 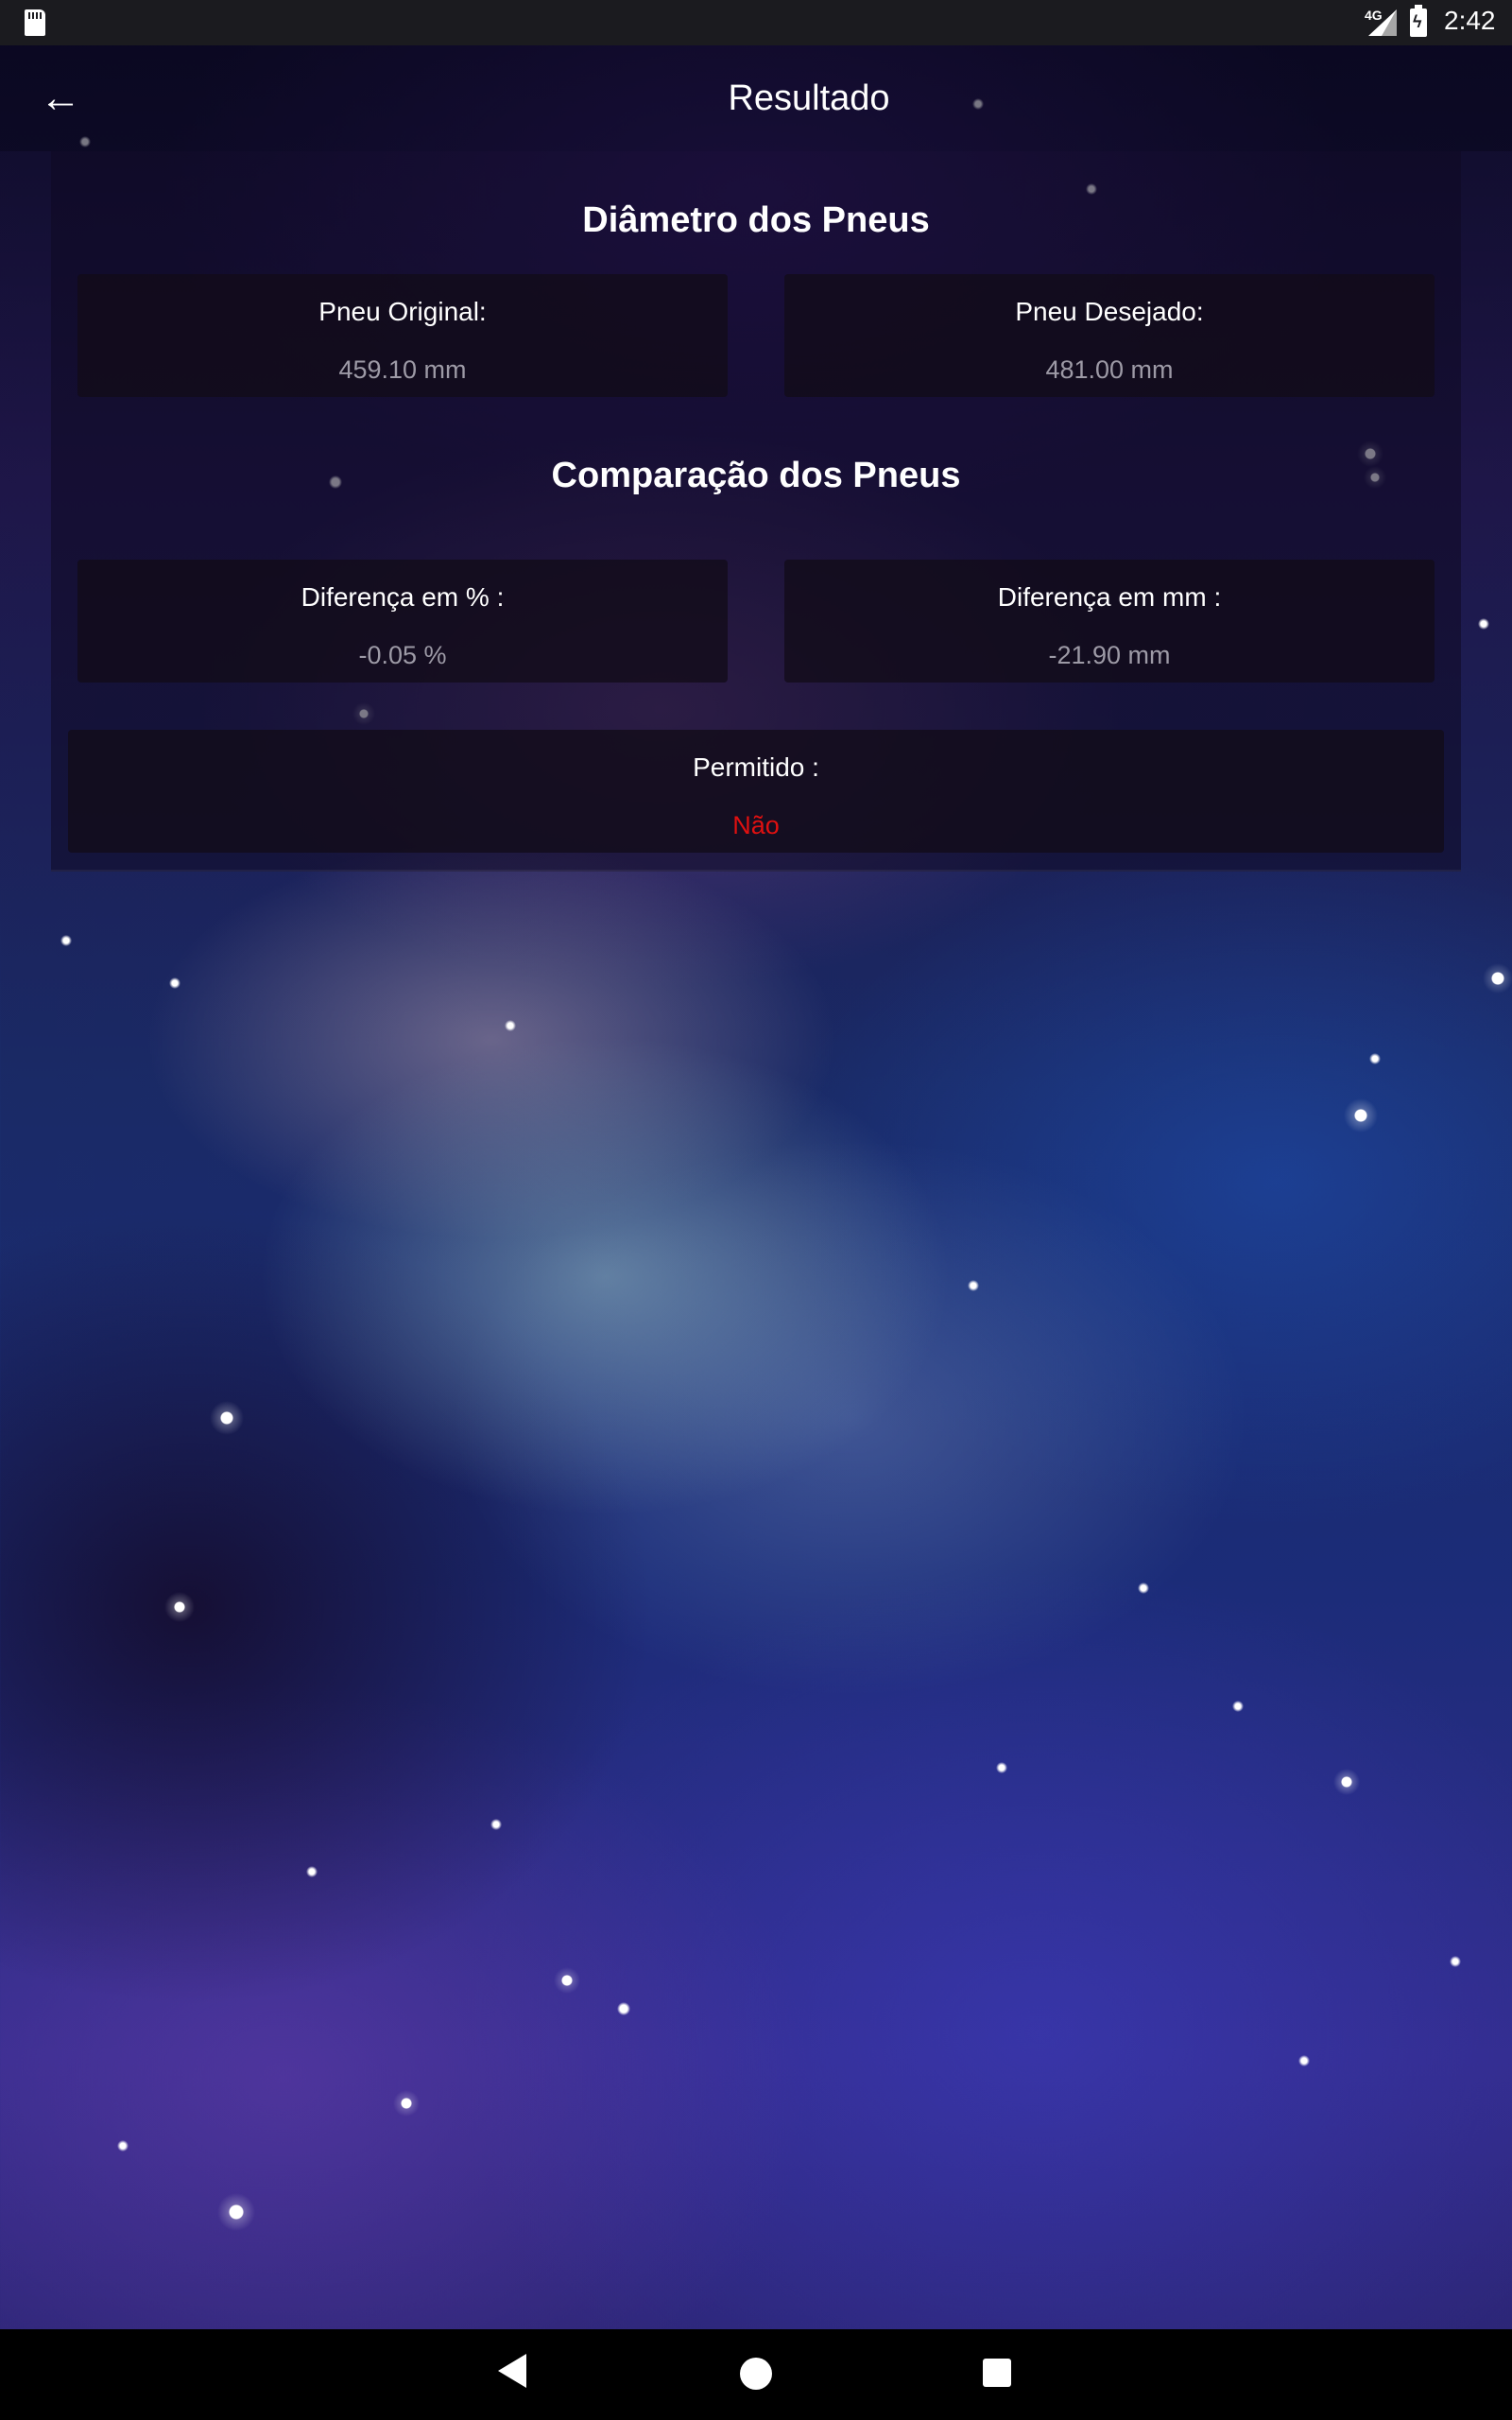 I want to click on page-title: Resultado, so click(x=809, y=98).